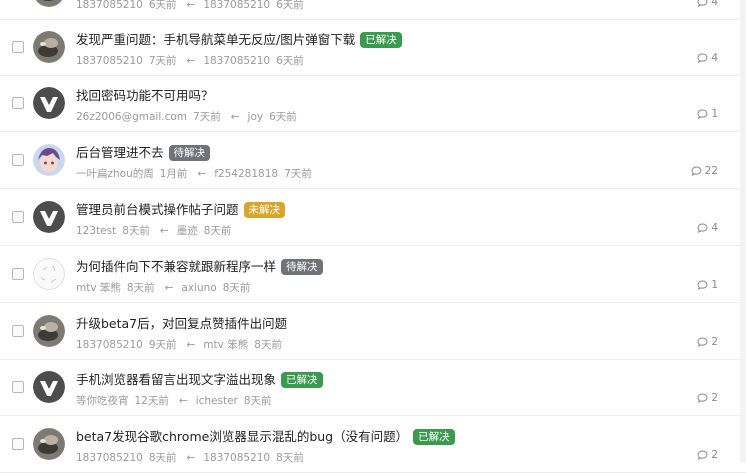 This screenshot has height=473, width=746. I want to click on thread-meta: 1837085210 6天前 ← 1837085210 6天前, so click(193, 6).